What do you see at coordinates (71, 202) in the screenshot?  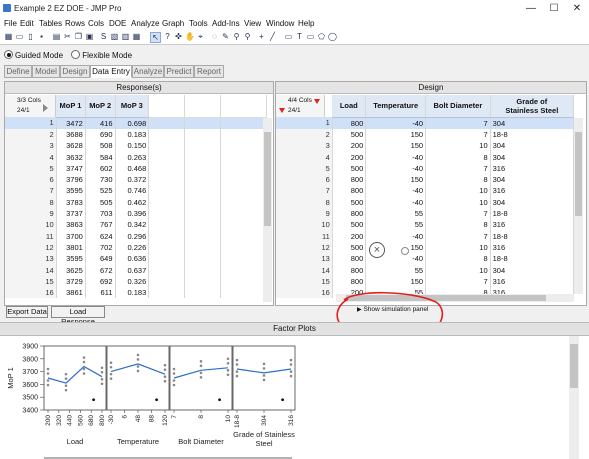 I see `table-cell: 3783` at bounding box center [71, 202].